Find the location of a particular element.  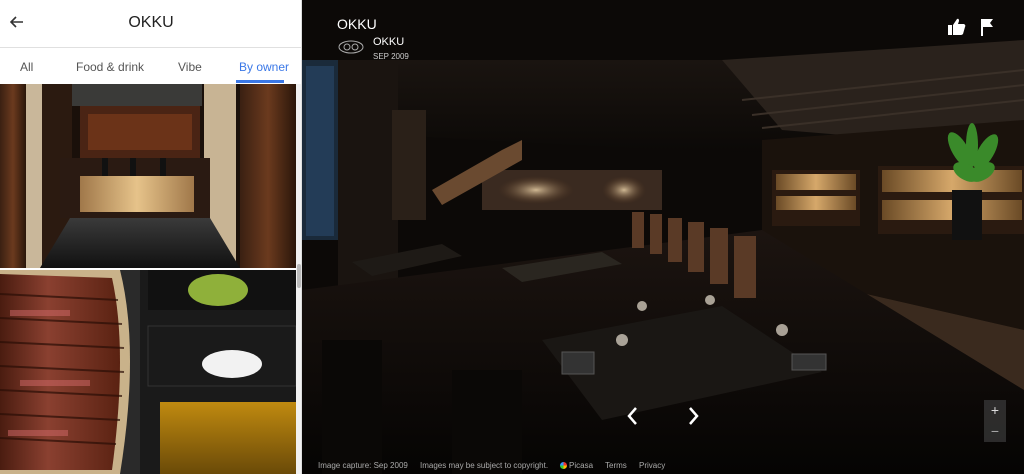

flag-icon is located at coordinates (988, 27).